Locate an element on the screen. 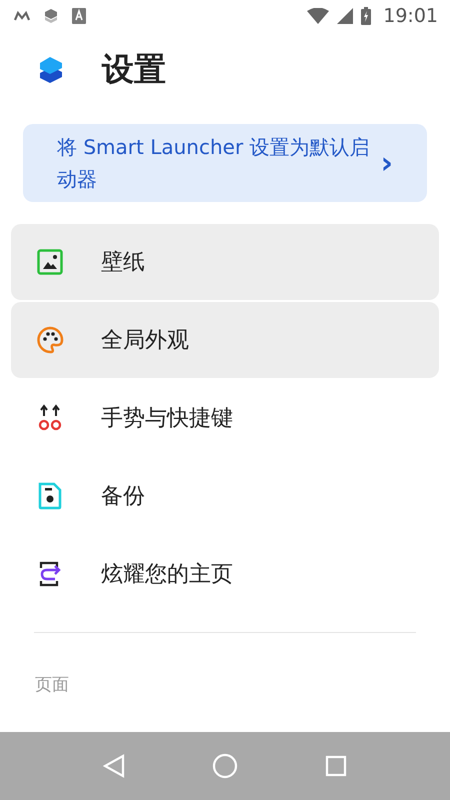 The width and height of the screenshot is (450, 800). settings-item: 全局外观 is located at coordinates (225, 340).